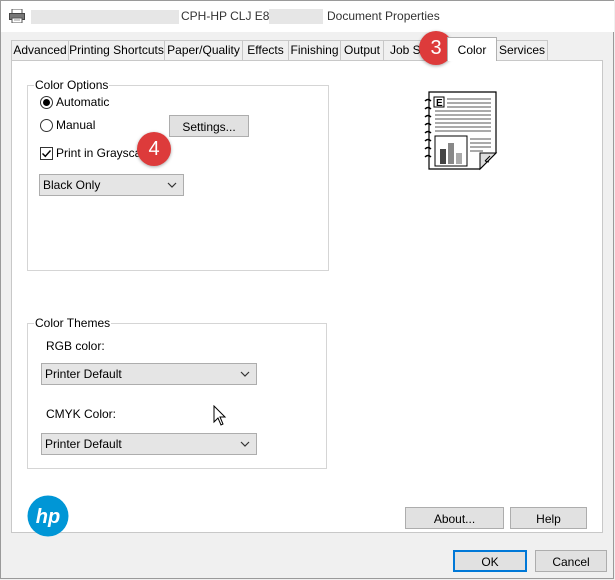 This screenshot has width=615, height=580. Describe the element at coordinates (490, 561) in the screenshot. I see `ok-button: OK` at that location.